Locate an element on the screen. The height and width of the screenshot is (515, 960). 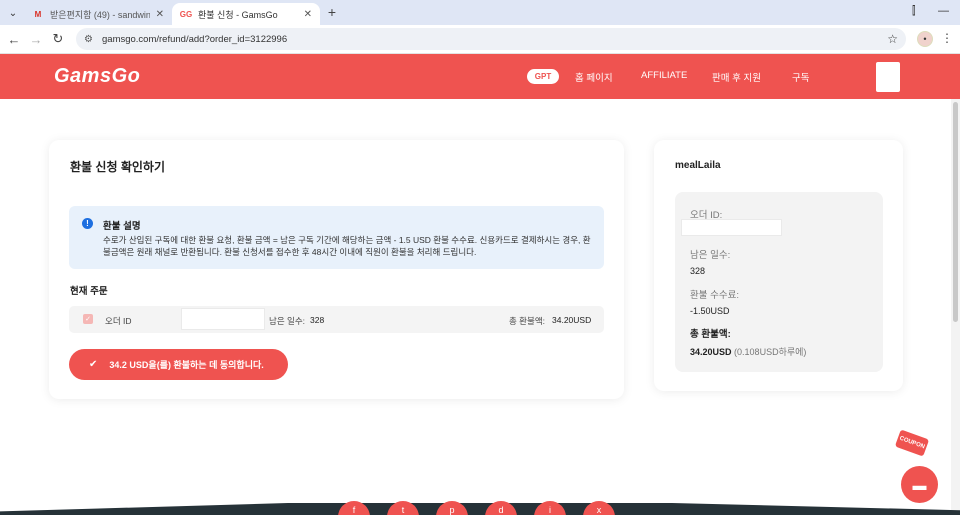
chat-bubble-icon: ▬ is located at coordinates (919, 484).